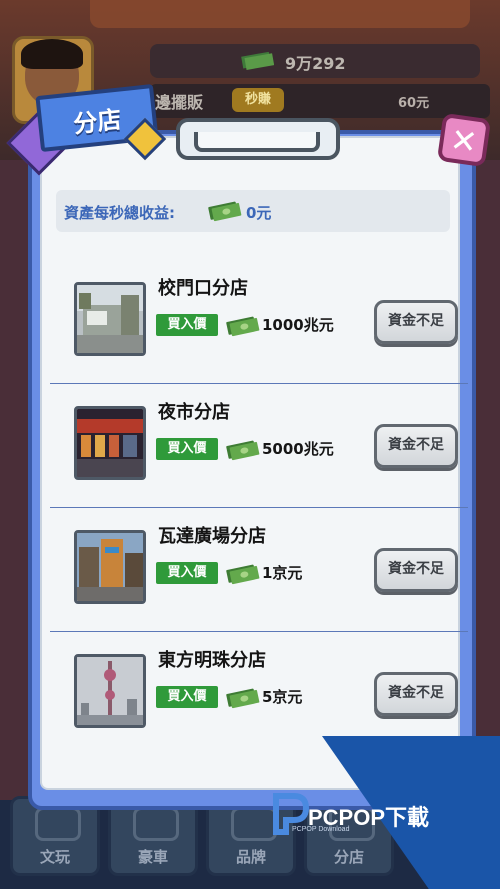 The width and height of the screenshot is (500, 889). What do you see at coordinates (212, 660) in the screenshot?
I see `branch-name: 東方明珠分店` at bounding box center [212, 660].